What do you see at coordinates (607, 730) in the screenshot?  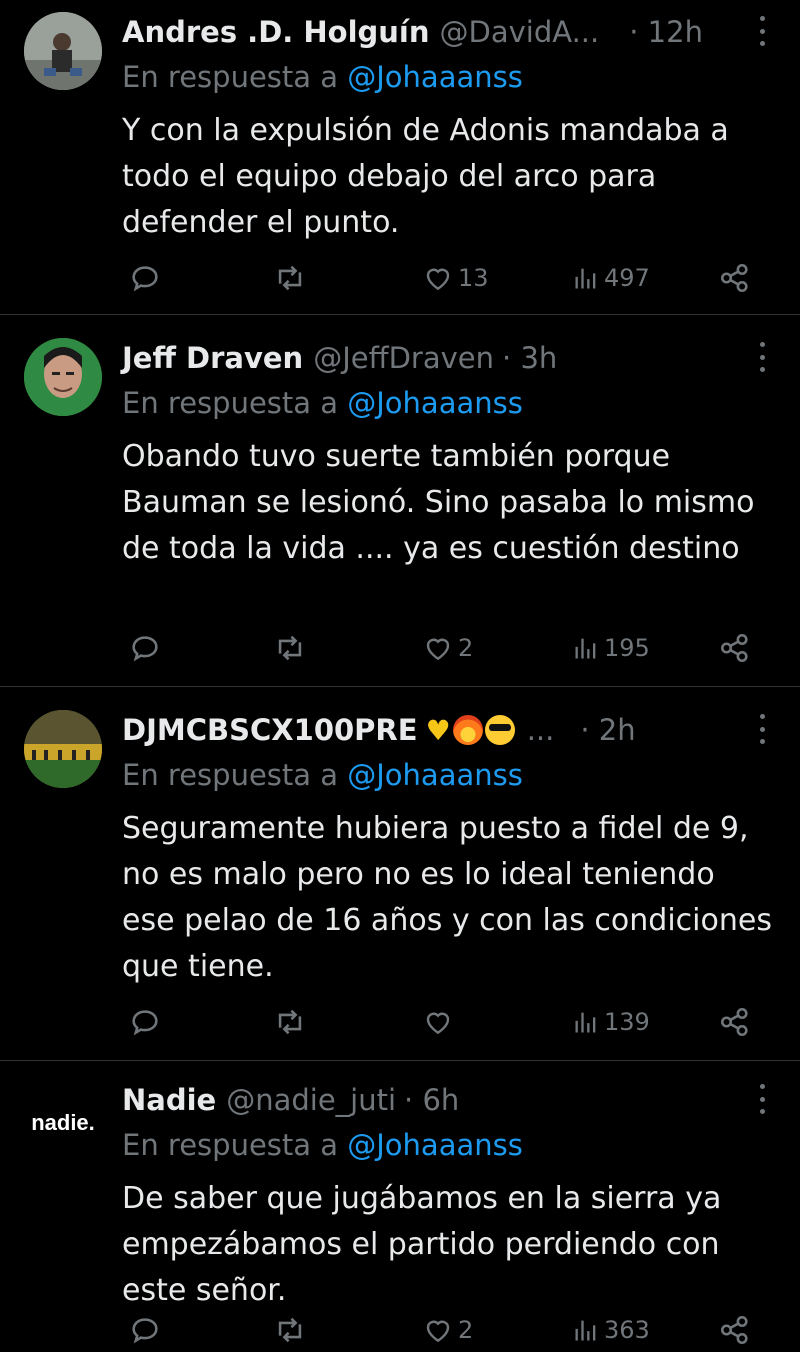 I see `timestamp: · 2h` at bounding box center [607, 730].